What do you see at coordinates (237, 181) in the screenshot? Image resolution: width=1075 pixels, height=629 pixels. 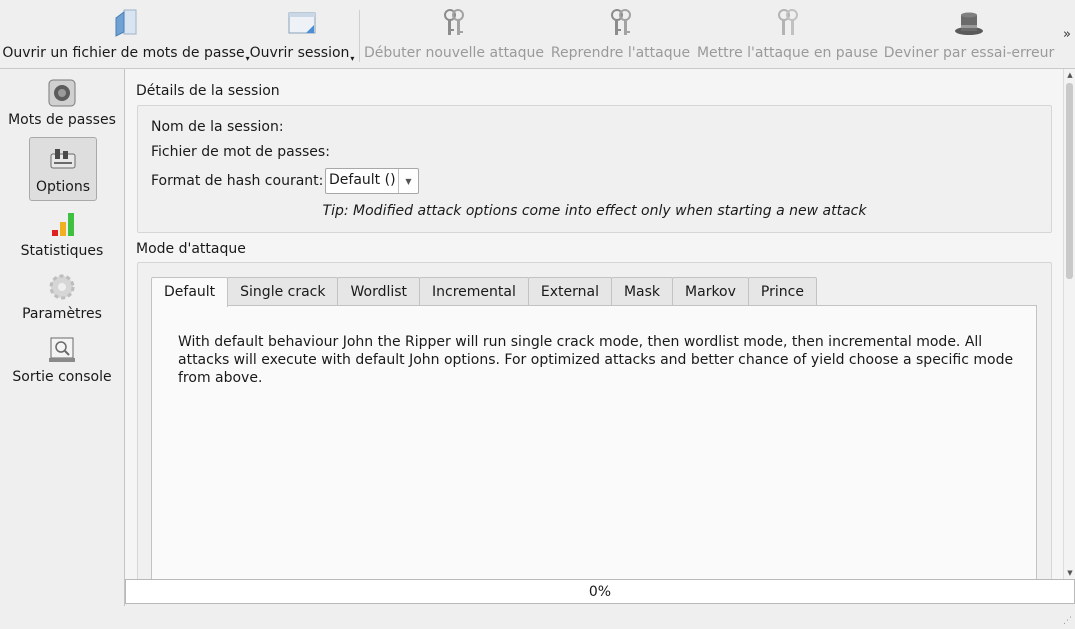 I see `hash-format-label: Format de hash courant:` at bounding box center [237, 181].